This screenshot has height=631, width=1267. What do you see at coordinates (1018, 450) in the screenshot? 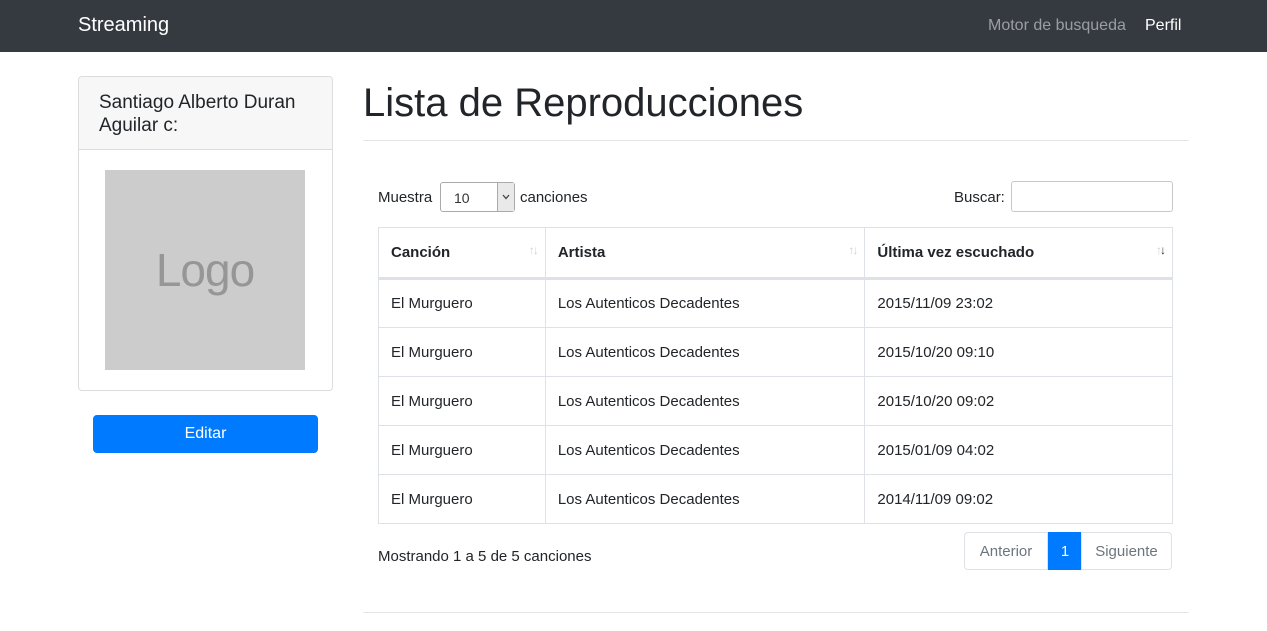
I see `cell-last-played: 2015/01/09 04:02` at bounding box center [1018, 450].